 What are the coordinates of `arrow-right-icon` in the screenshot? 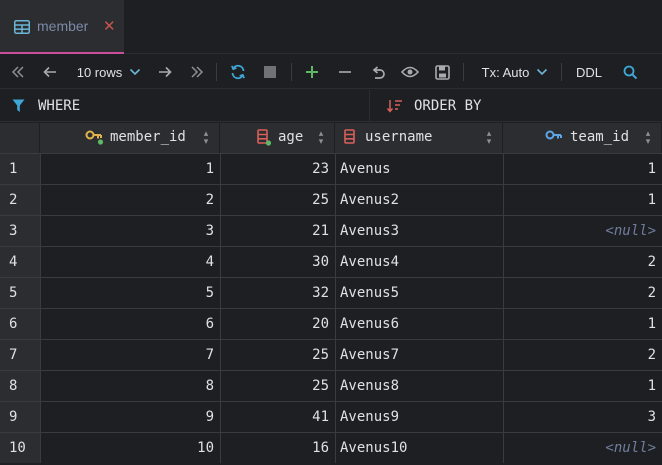 It's located at (165, 72).